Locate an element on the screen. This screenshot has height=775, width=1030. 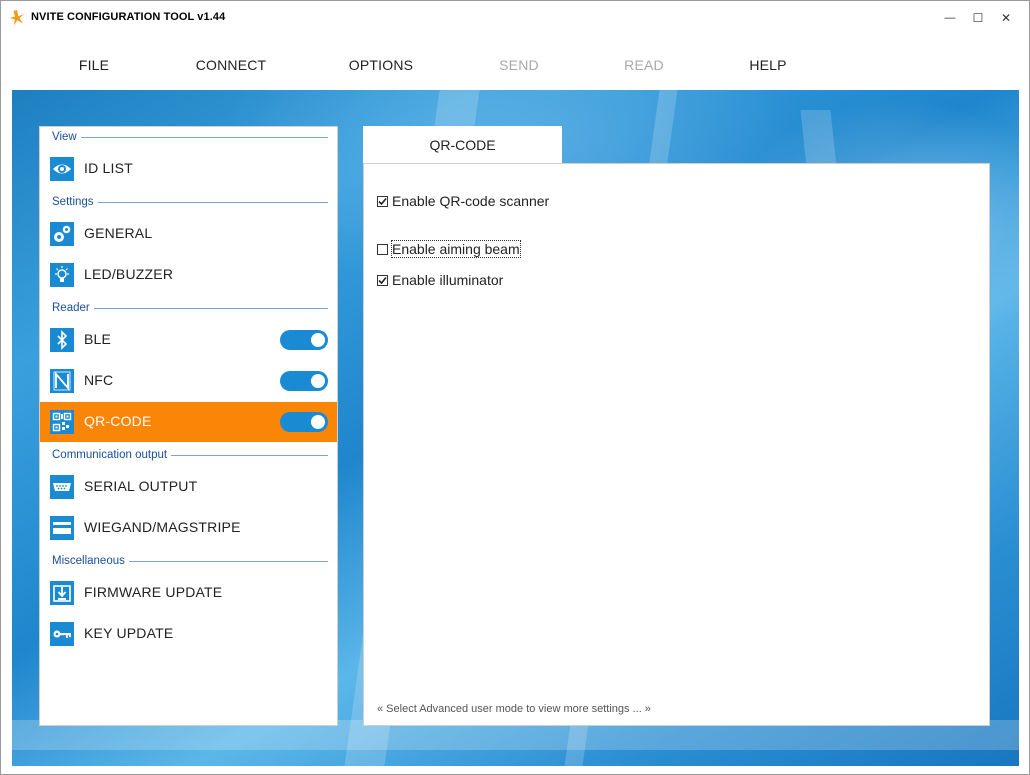
sidebar-item-label: BLE is located at coordinates (98, 339).